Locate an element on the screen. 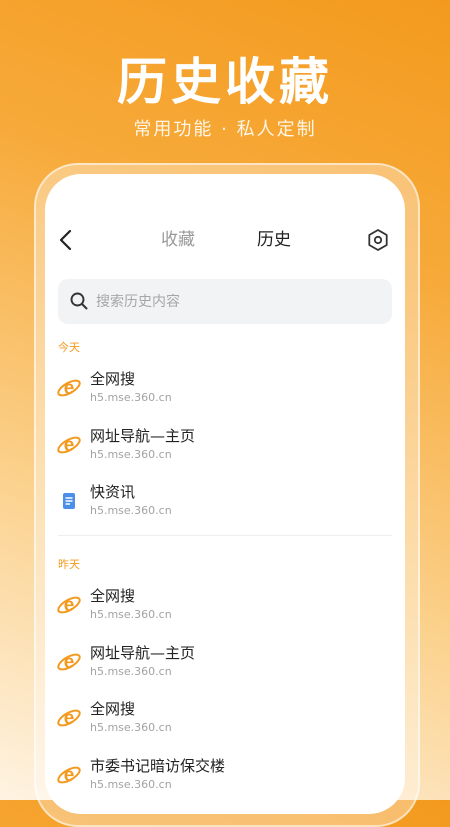  section-label-yesterday: 昨天 is located at coordinates (69, 564).